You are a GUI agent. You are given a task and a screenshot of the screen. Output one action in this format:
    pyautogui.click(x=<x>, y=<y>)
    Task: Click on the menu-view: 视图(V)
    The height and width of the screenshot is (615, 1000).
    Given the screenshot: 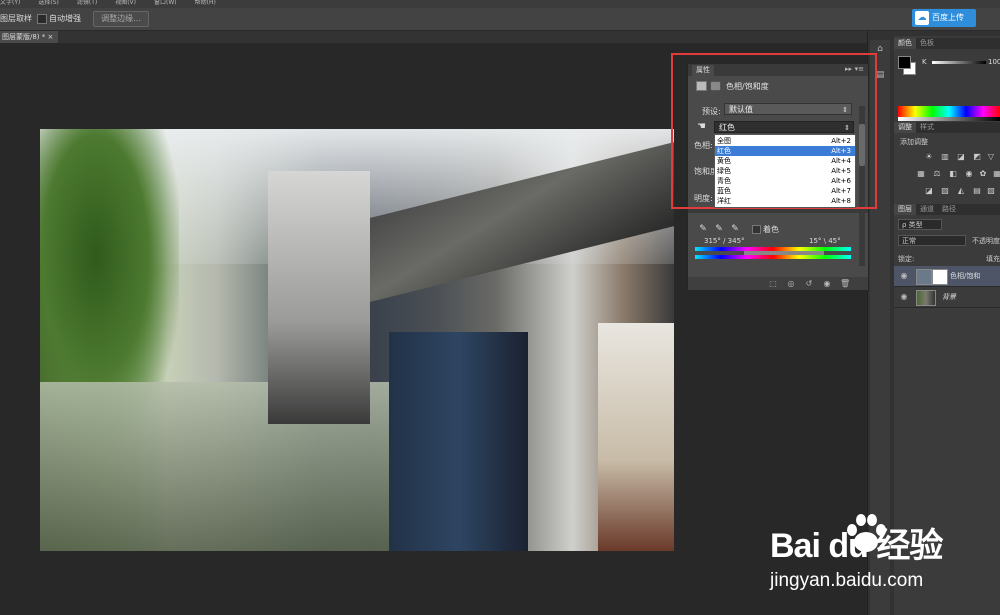 What is the action you would take?
    pyautogui.click(x=125, y=3)
    